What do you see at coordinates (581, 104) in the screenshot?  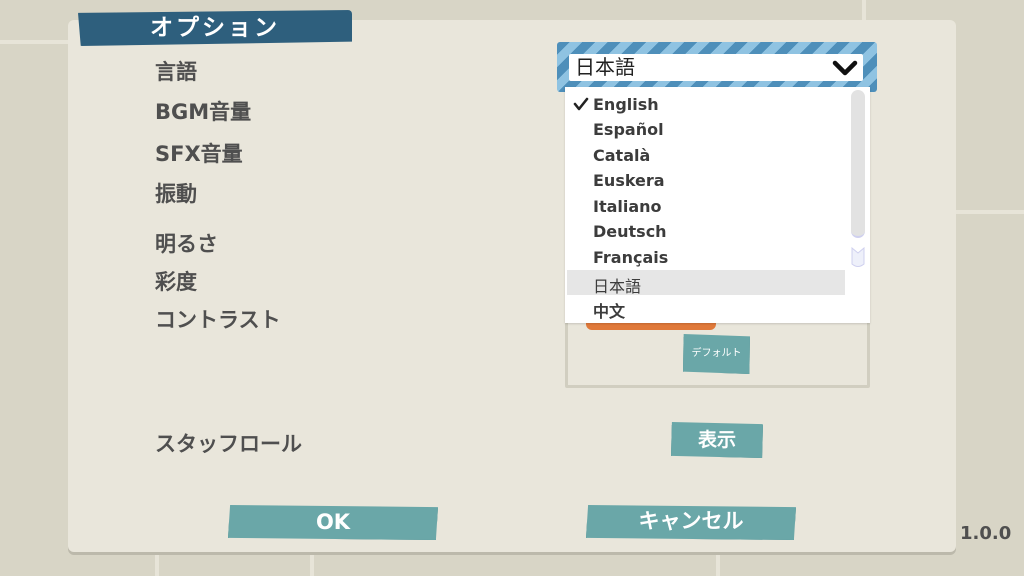 I see `checkmark-icon` at bounding box center [581, 104].